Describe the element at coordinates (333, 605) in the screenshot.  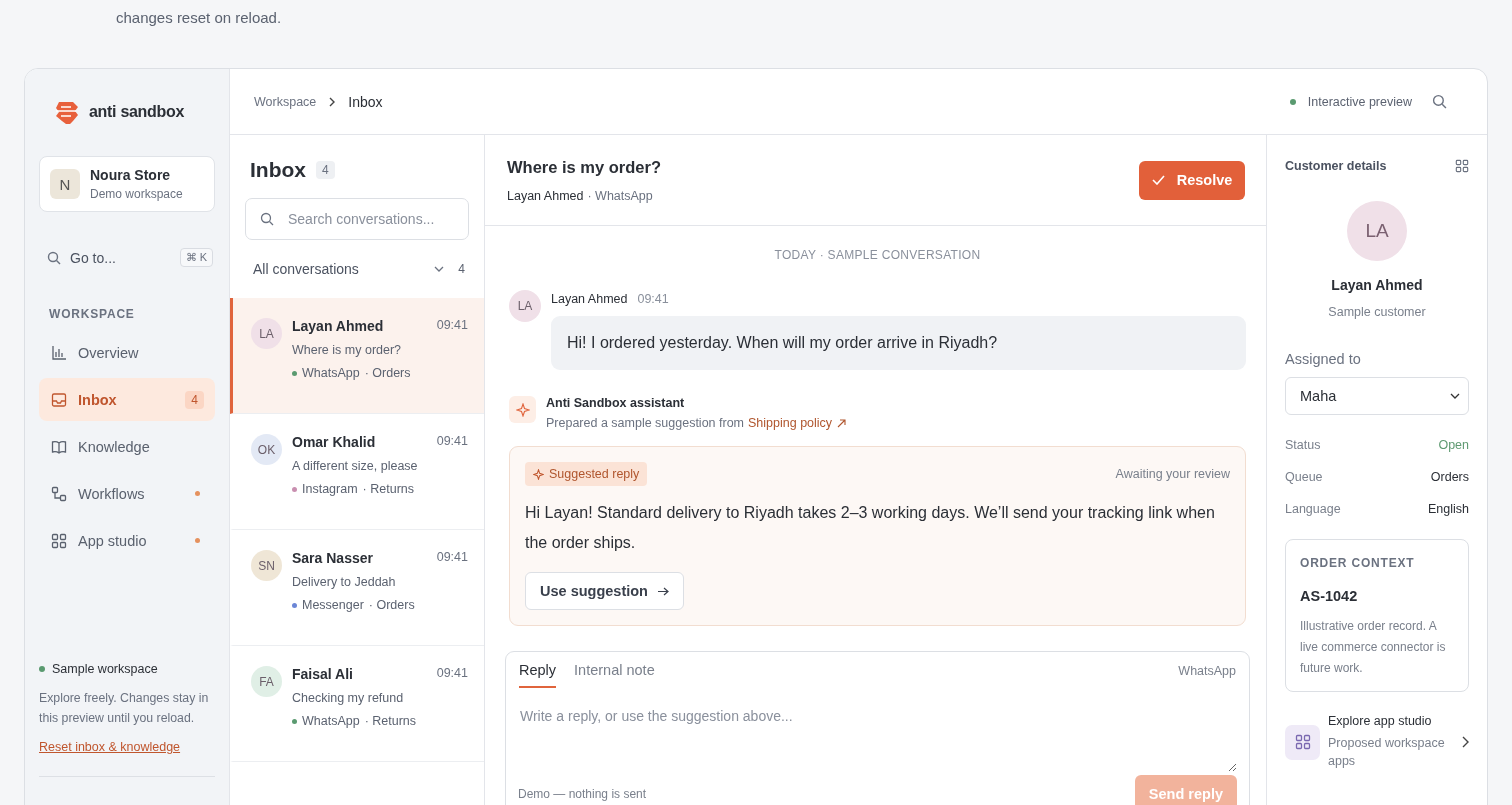
I see `channel-label: Messenger` at that location.